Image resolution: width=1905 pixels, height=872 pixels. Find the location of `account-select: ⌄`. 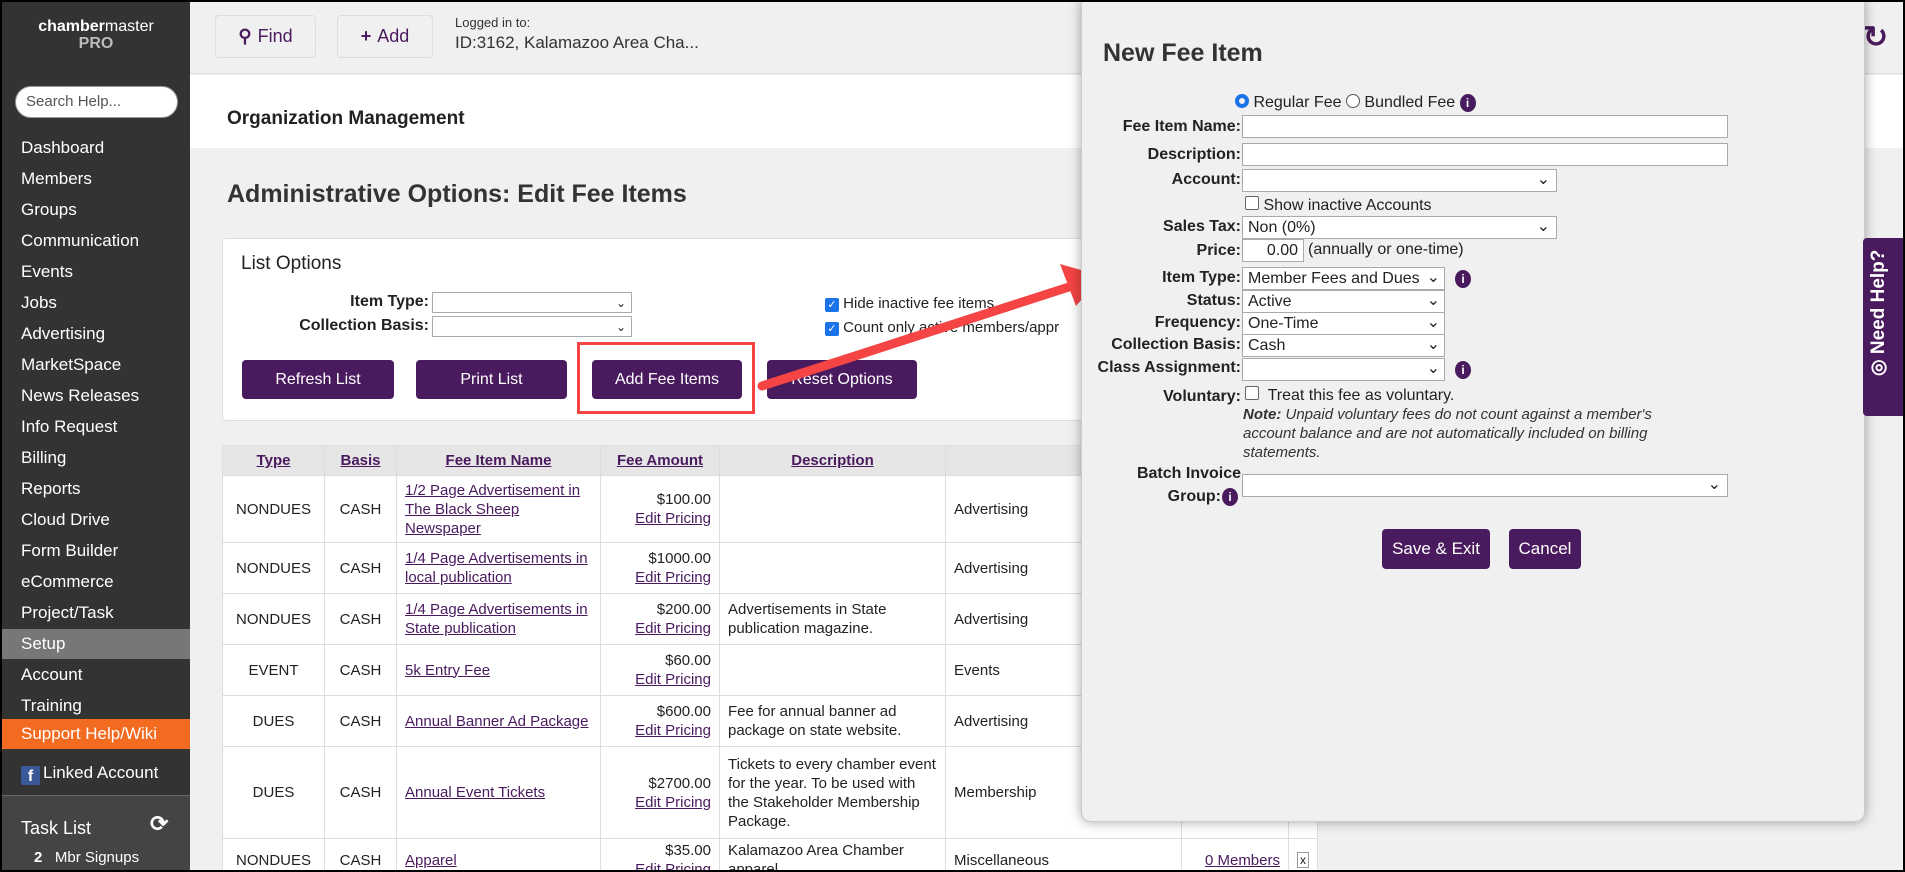

account-select: ⌄ is located at coordinates (1399, 180).